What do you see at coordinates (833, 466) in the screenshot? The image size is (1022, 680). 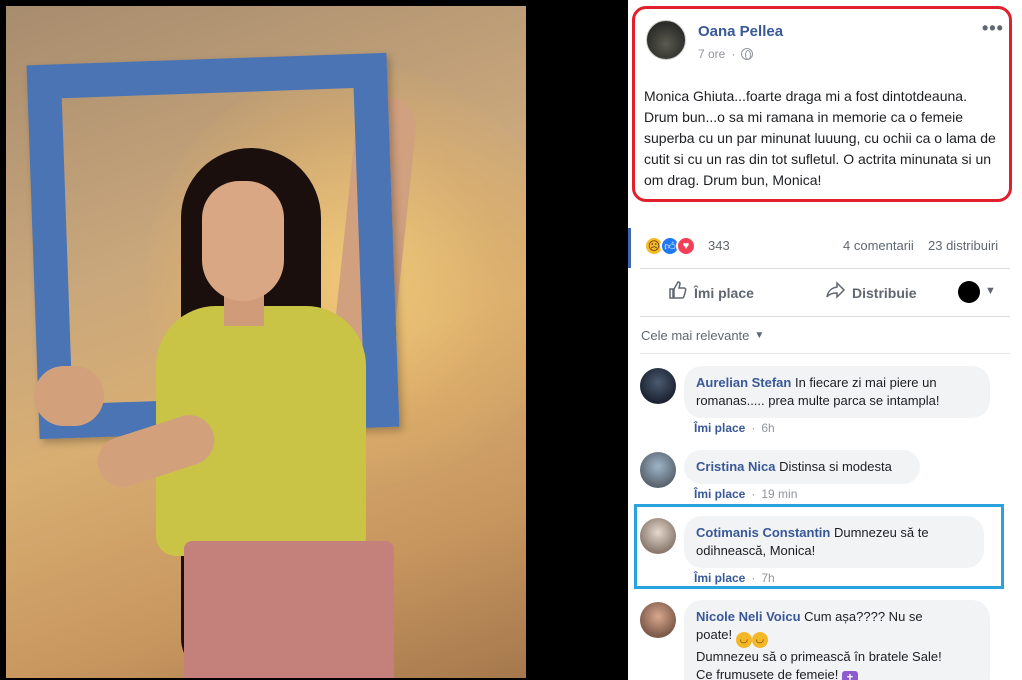 I see `comment-text: Distinsa si modesta` at bounding box center [833, 466].